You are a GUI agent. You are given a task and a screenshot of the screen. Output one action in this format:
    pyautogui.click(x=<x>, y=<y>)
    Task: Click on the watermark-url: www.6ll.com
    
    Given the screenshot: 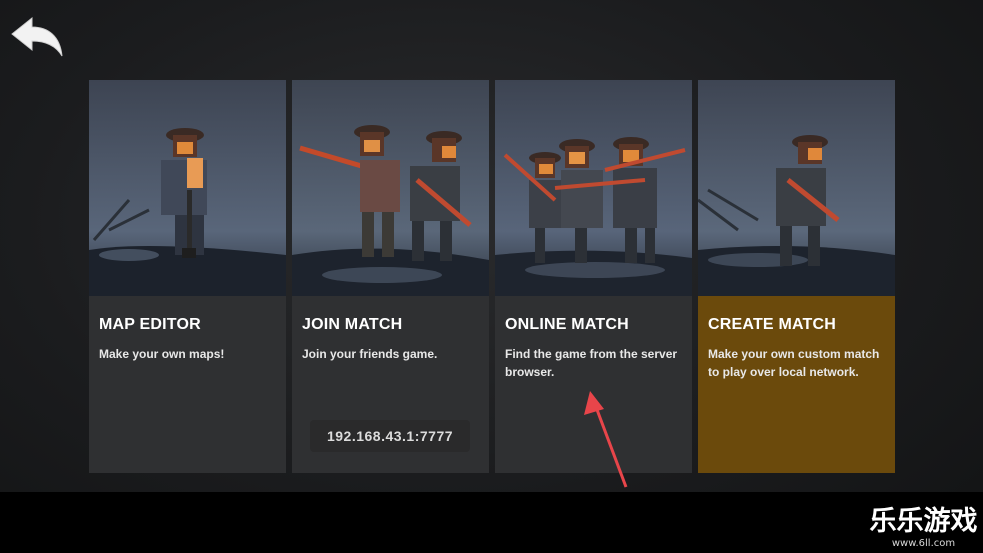 What is the action you would take?
    pyautogui.click(x=923, y=543)
    